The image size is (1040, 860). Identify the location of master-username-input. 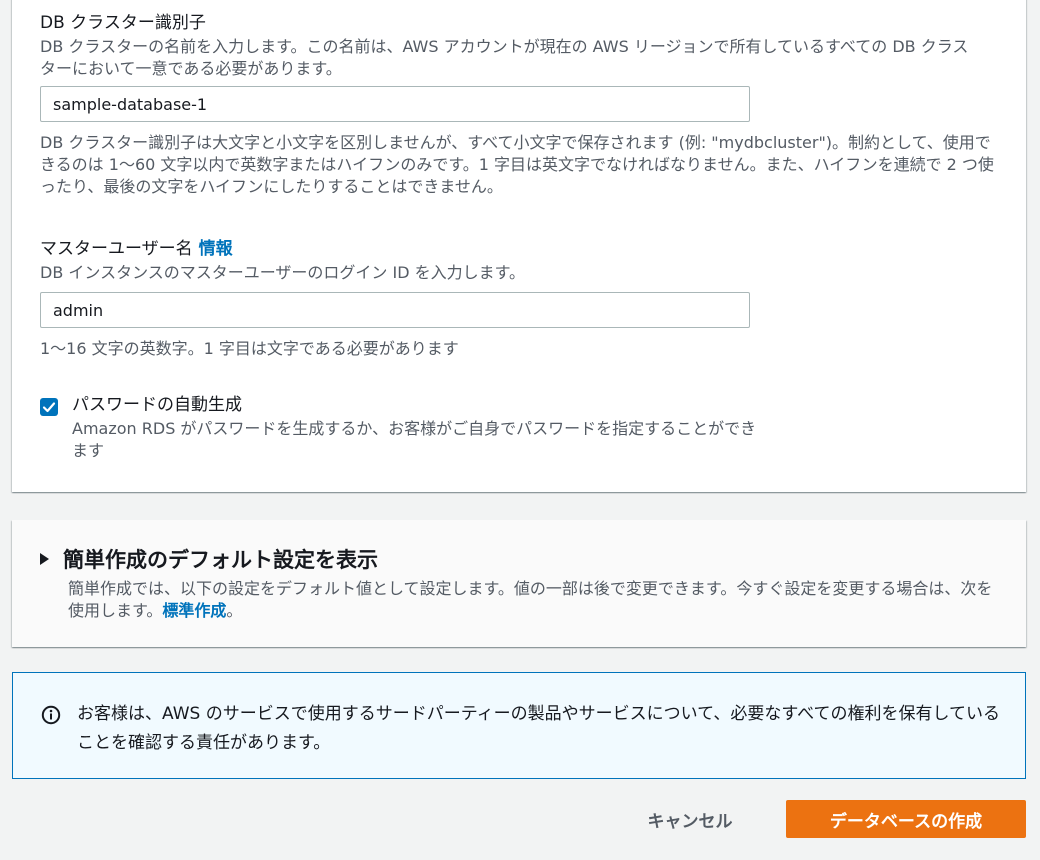
(395, 310).